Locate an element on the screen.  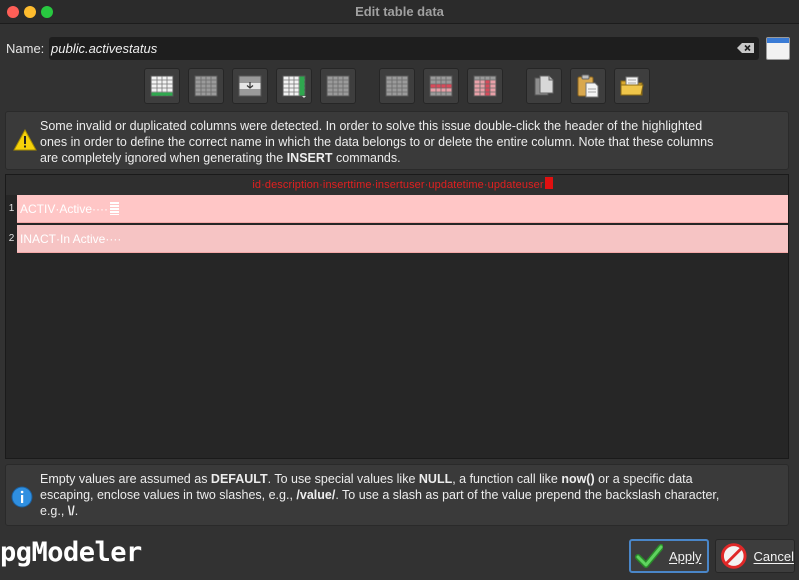
apply-label: Apply is located at coordinates (685, 556).